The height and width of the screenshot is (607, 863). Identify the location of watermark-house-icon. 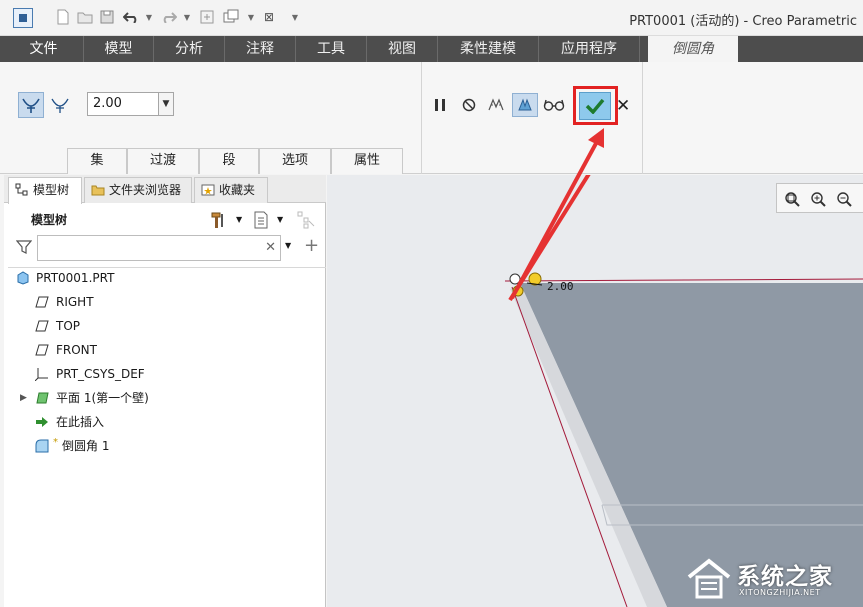
(709, 579).